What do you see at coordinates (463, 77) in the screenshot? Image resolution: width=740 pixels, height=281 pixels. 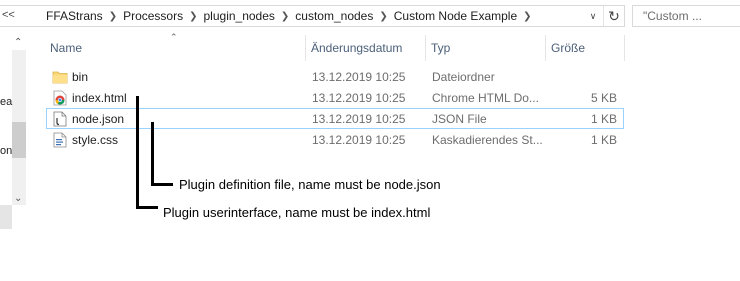 I see `file-type: Dateiordner` at bounding box center [463, 77].